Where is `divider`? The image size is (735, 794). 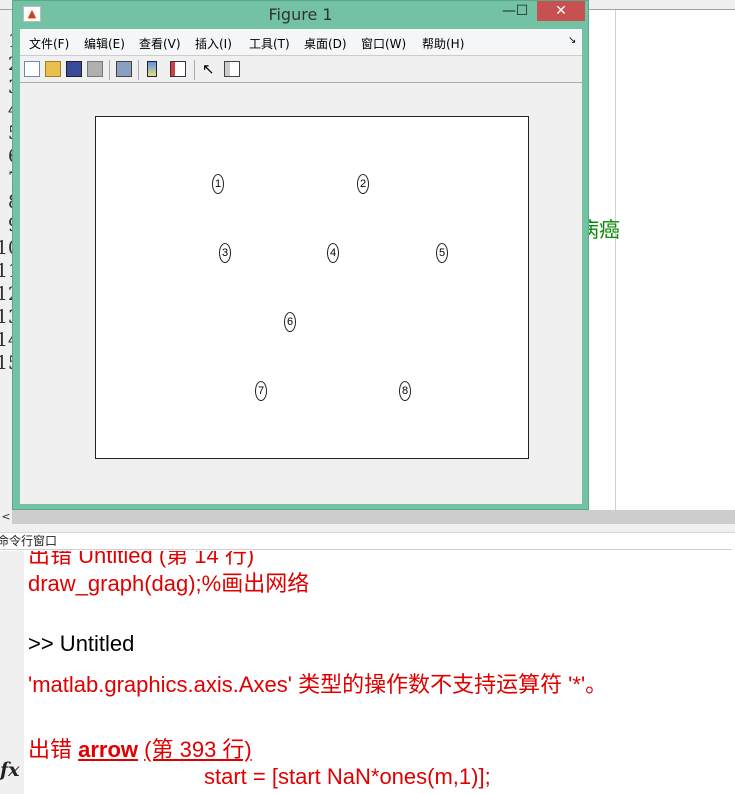
divider is located at coordinates (367, 528).